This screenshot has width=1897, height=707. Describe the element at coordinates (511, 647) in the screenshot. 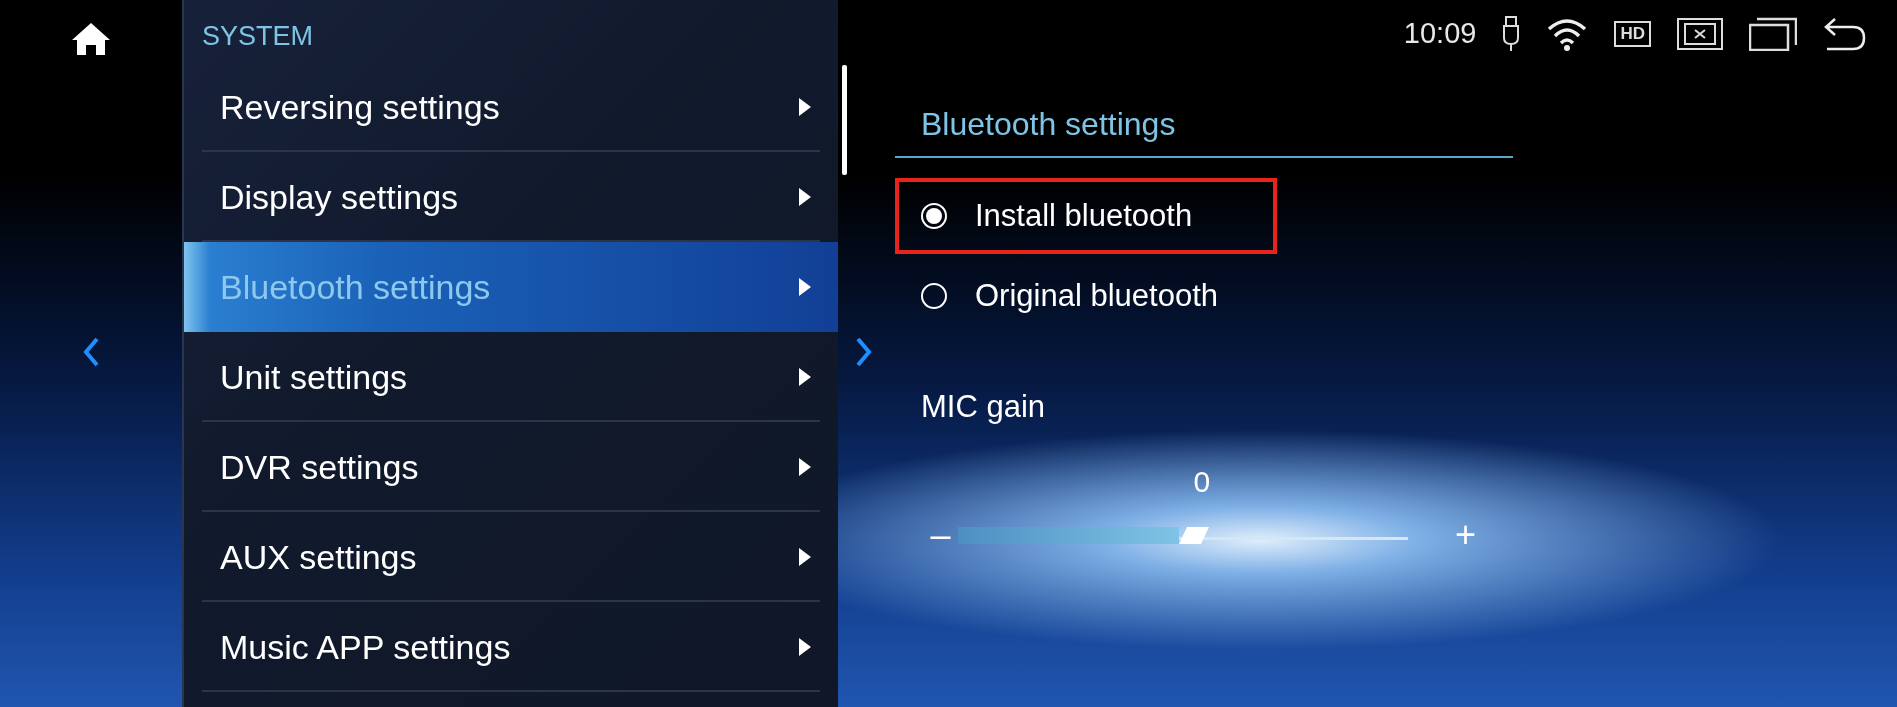

I see `menu-item: Music APP settings` at that location.